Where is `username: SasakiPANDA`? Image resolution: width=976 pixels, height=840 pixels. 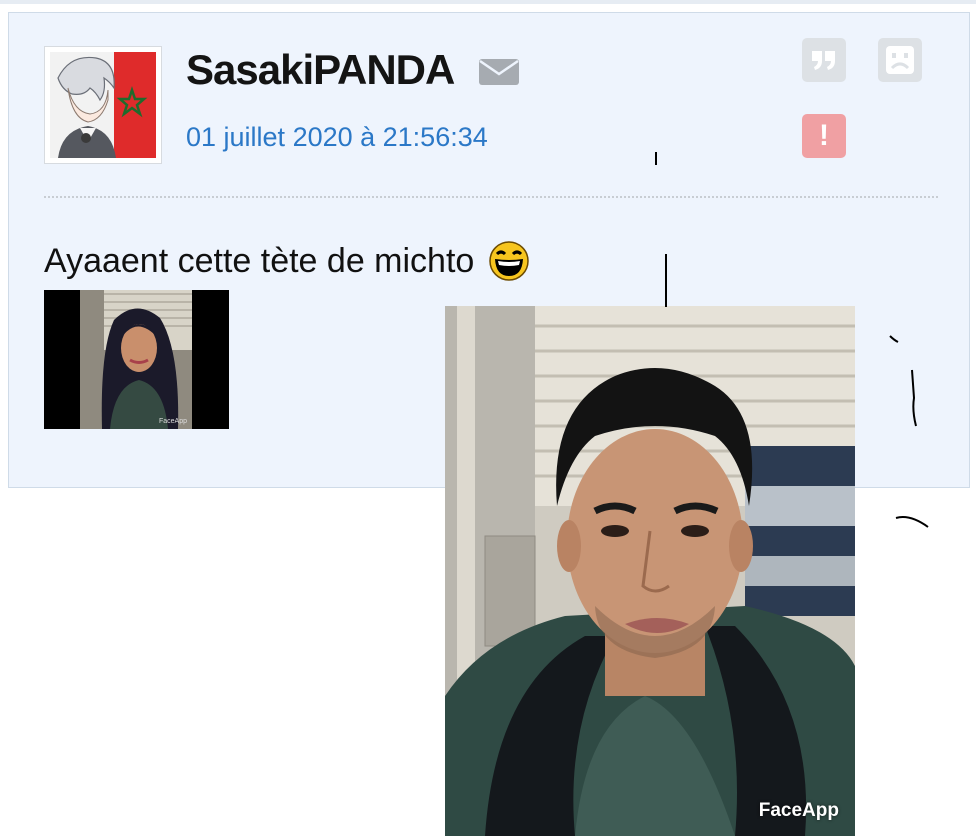
username: SasakiPANDA is located at coordinates (320, 70).